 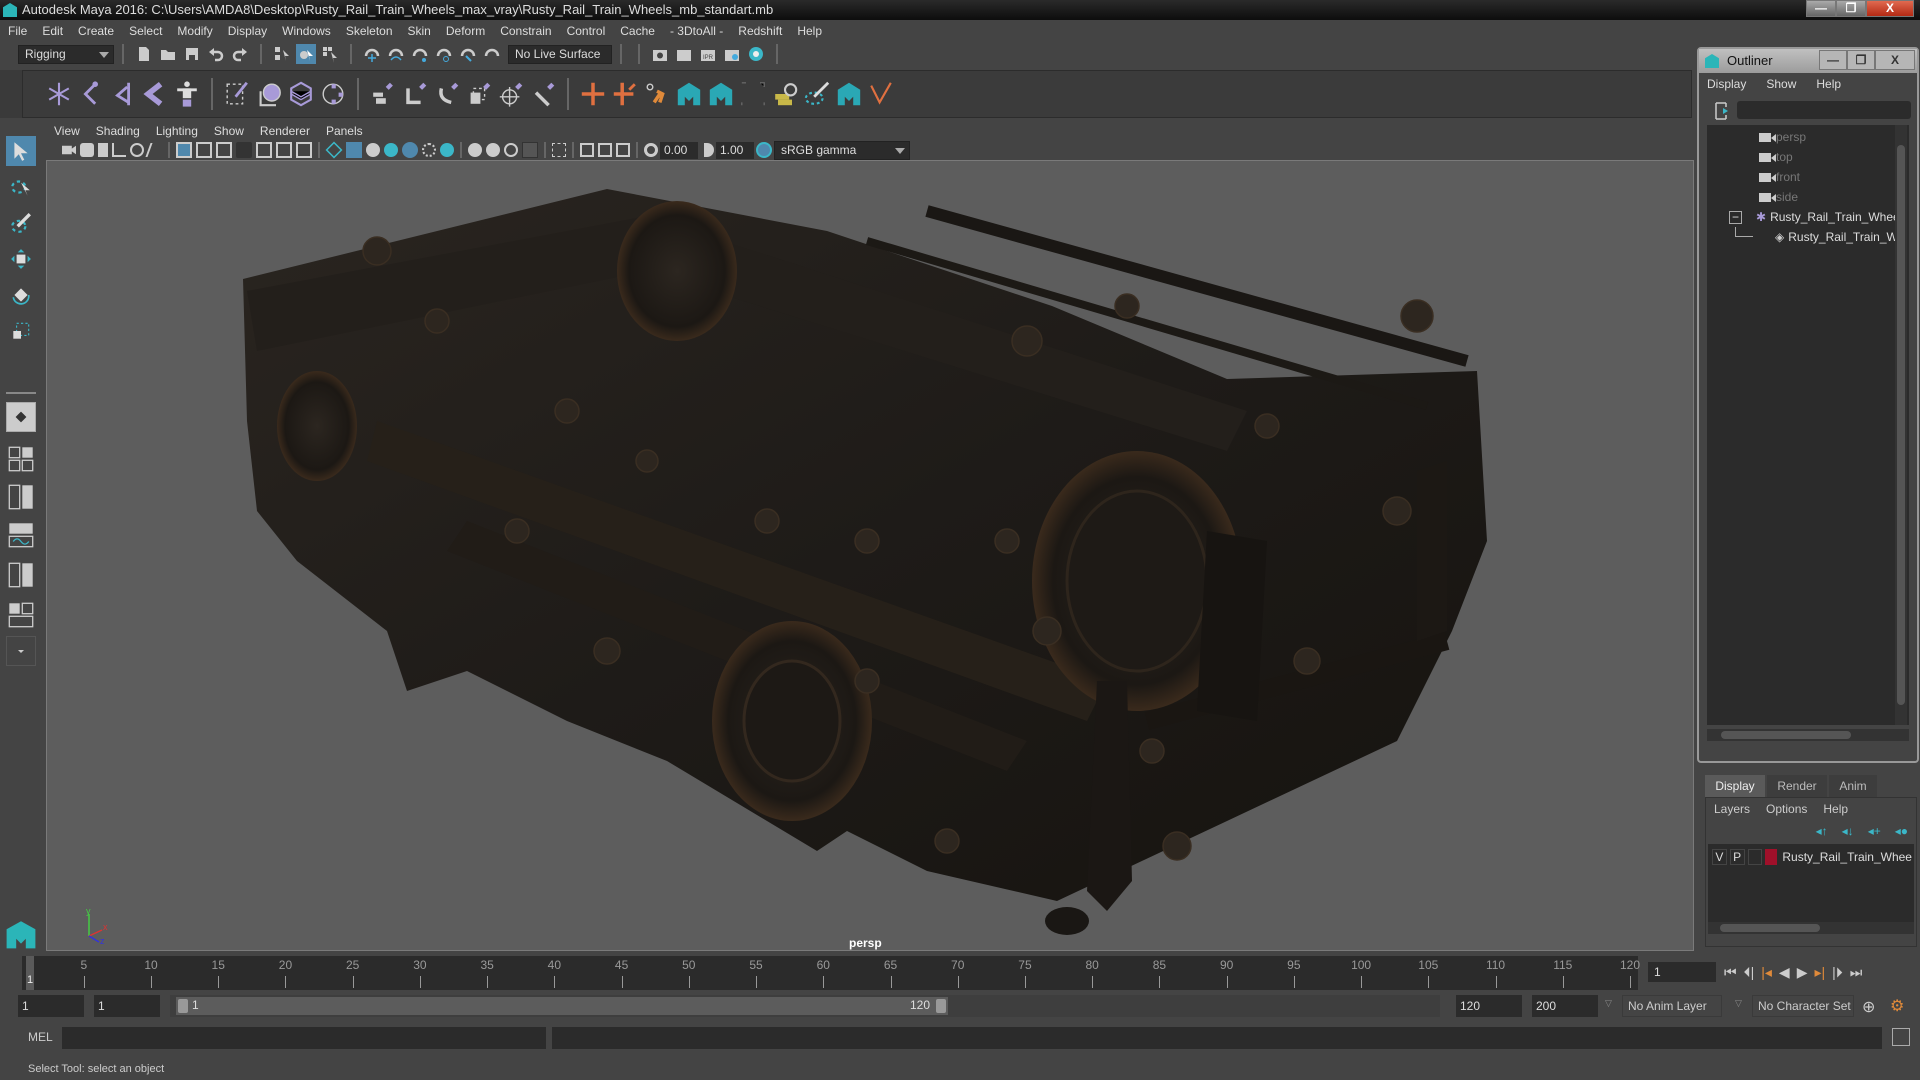 What do you see at coordinates (330, 54) in the screenshot?
I see `select-component-icon` at bounding box center [330, 54].